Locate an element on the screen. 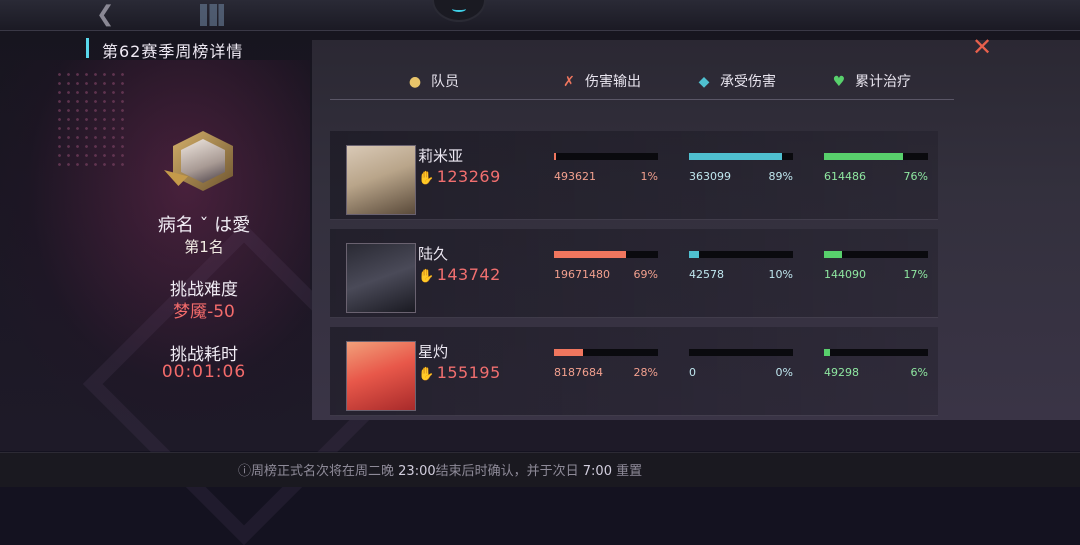 The height and width of the screenshot is (545, 1080). footer-notice: ⓘ周榜正式名次将在周二晚 23:00结束后时确认，并于次日 7:00 重置 is located at coordinates (540, 469).